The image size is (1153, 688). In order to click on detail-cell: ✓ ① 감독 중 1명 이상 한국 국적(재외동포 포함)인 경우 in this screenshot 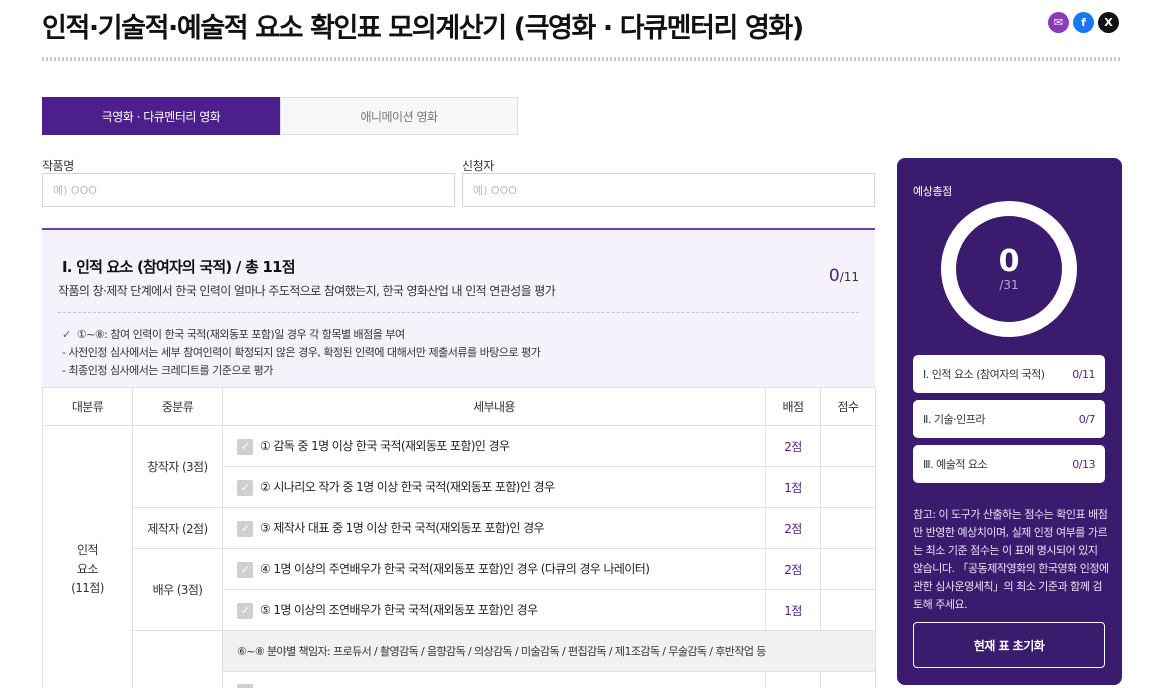, I will do `click(494, 446)`.